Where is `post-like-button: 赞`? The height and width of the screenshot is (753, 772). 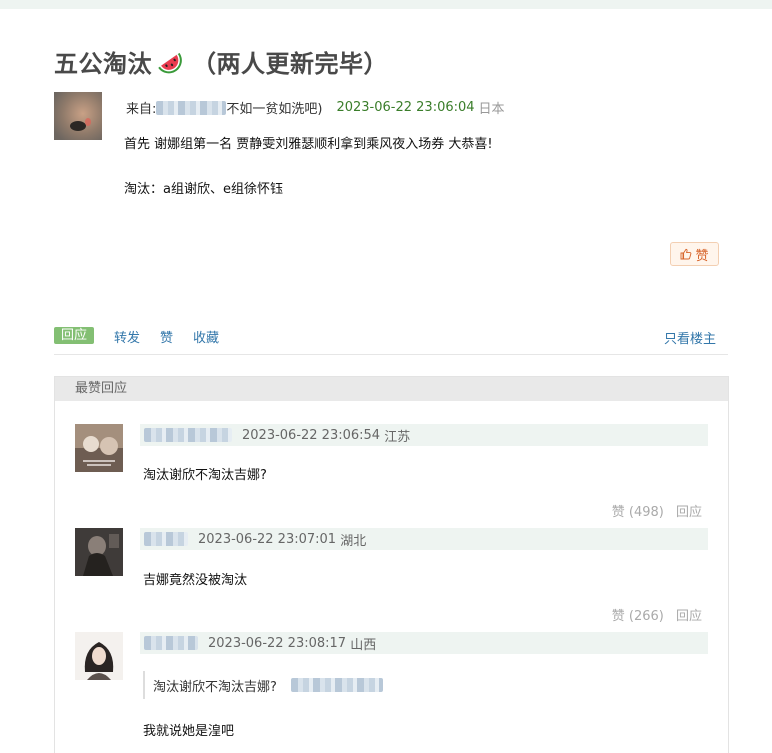 post-like-button: 赞 is located at coordinates (694, 254).